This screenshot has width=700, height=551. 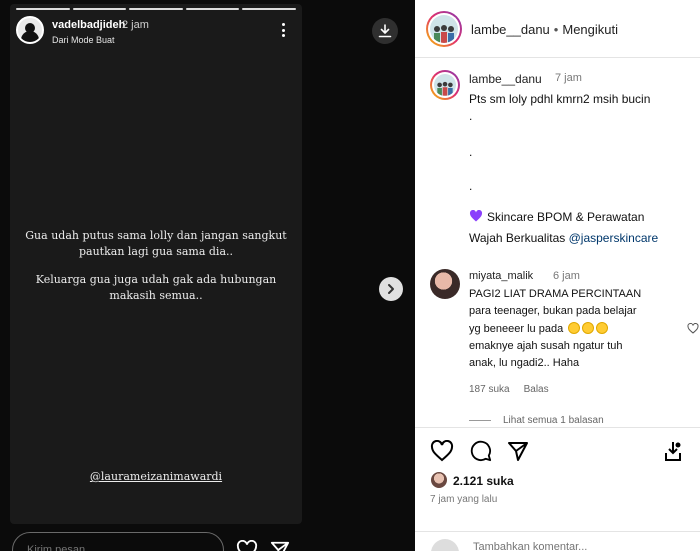 What do you see at coordinates (546, 346) in the screenshot?
I see `comment-line: emaknye ajah susah ngatur tuh` at bounding box center [546, 346].